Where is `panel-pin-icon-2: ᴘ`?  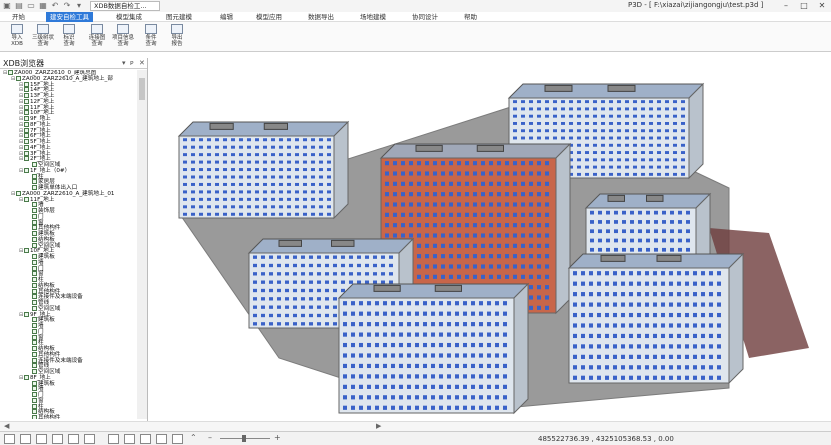
panel-pin-icon-2: ᴘ is located at coordinates (132, 63).